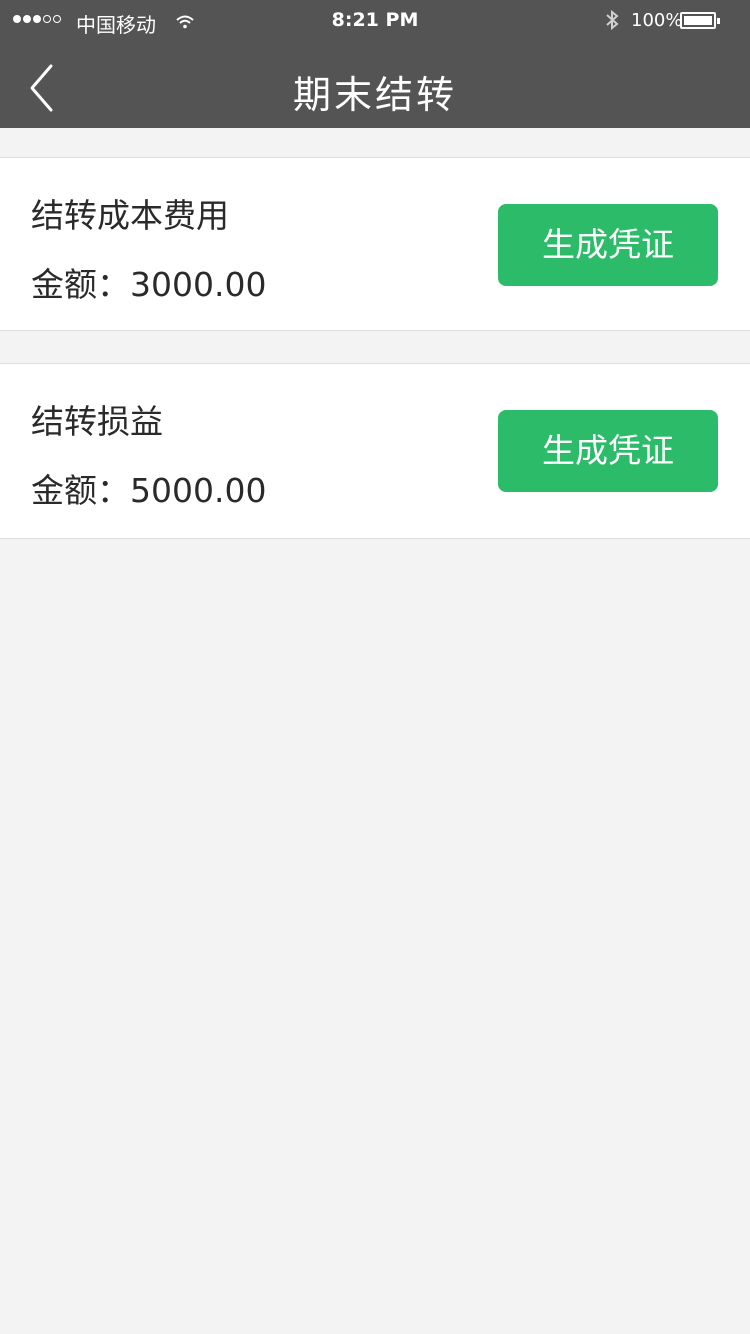  I want to click on list-item: 结转成本费用 金额：3000.00 生成凭证, so click(375, 244).